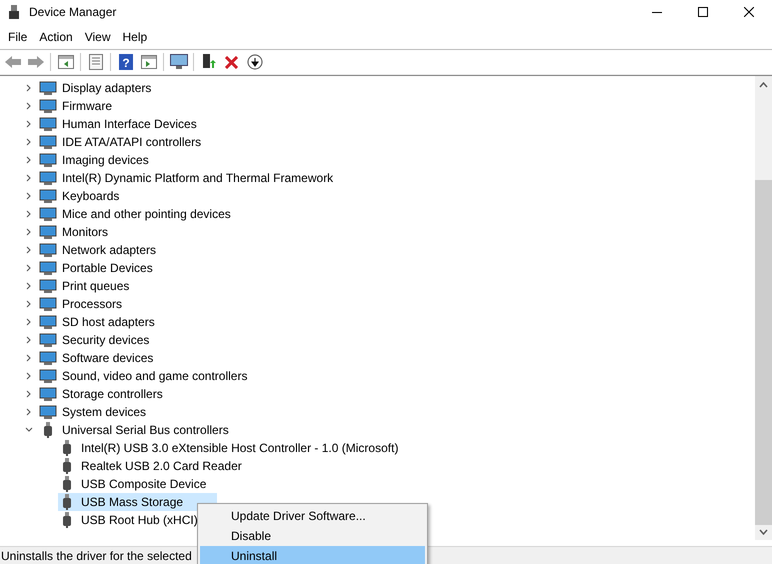  What do you see at coordinates (254, 62) in the screenshot?
I see `down-arrow-circle-icon` at bounding box center [254, 62].